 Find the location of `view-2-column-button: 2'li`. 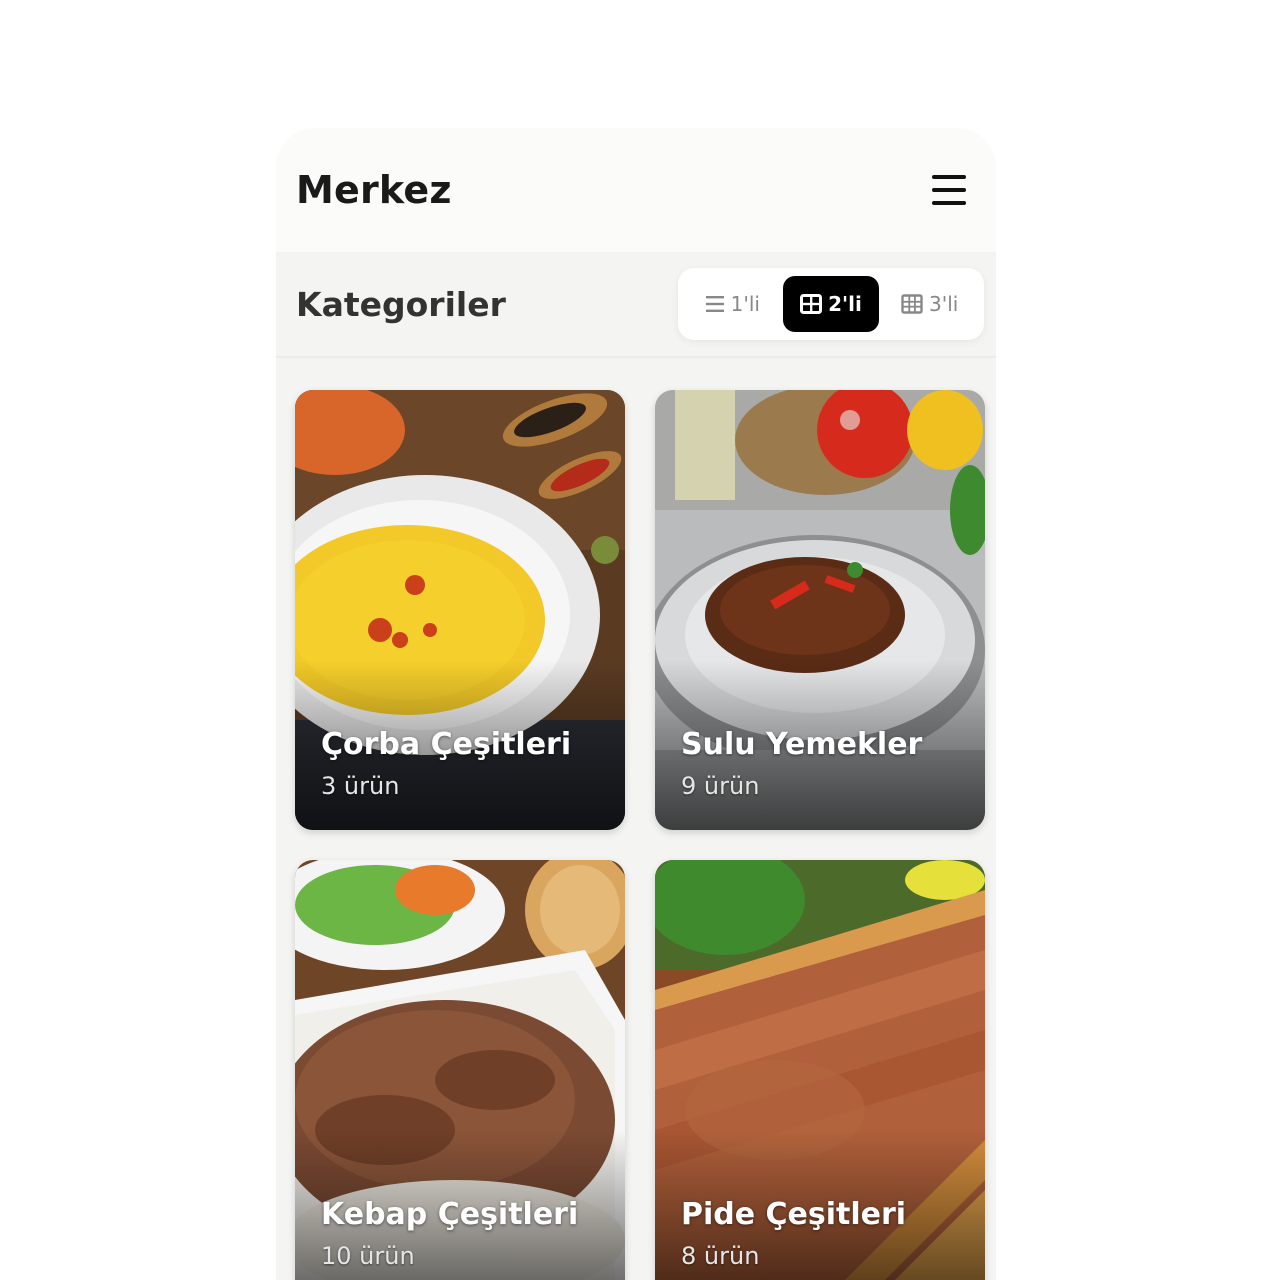

view-2-column-button: 2'li is located at coordinates (831, 304).